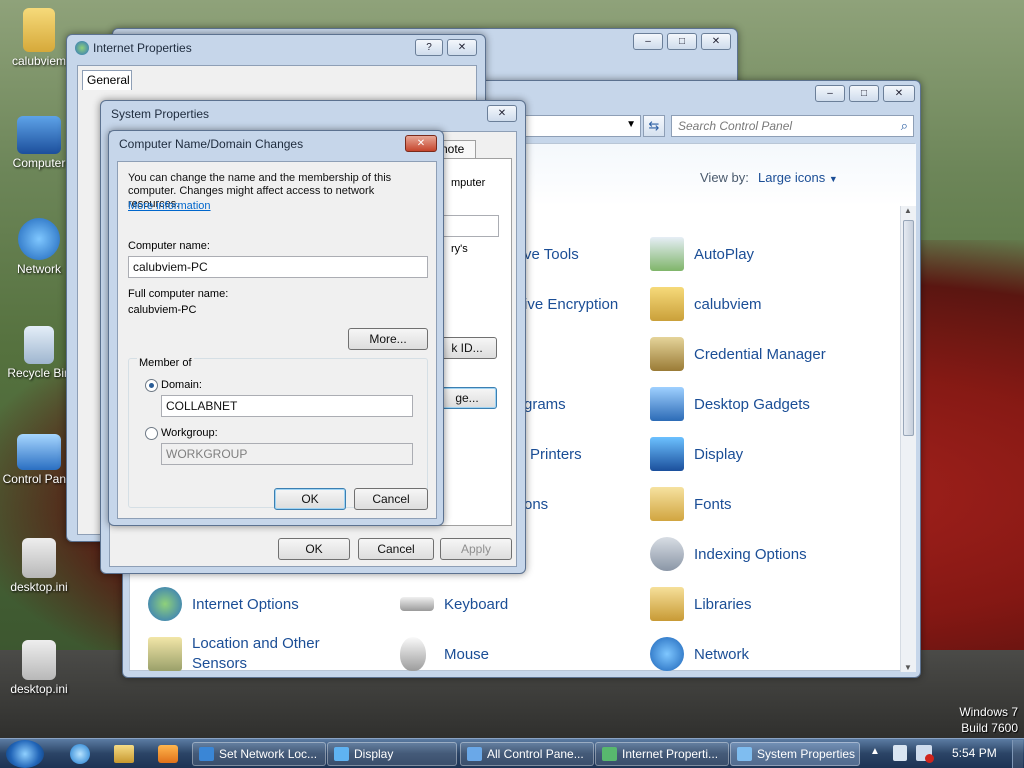 The image size is (1024, 768). What do you see at coordinates (792, 126) in the screenshot?
I see `search-input: Search Control Panel ⌕` at bounding box center [792, 126].